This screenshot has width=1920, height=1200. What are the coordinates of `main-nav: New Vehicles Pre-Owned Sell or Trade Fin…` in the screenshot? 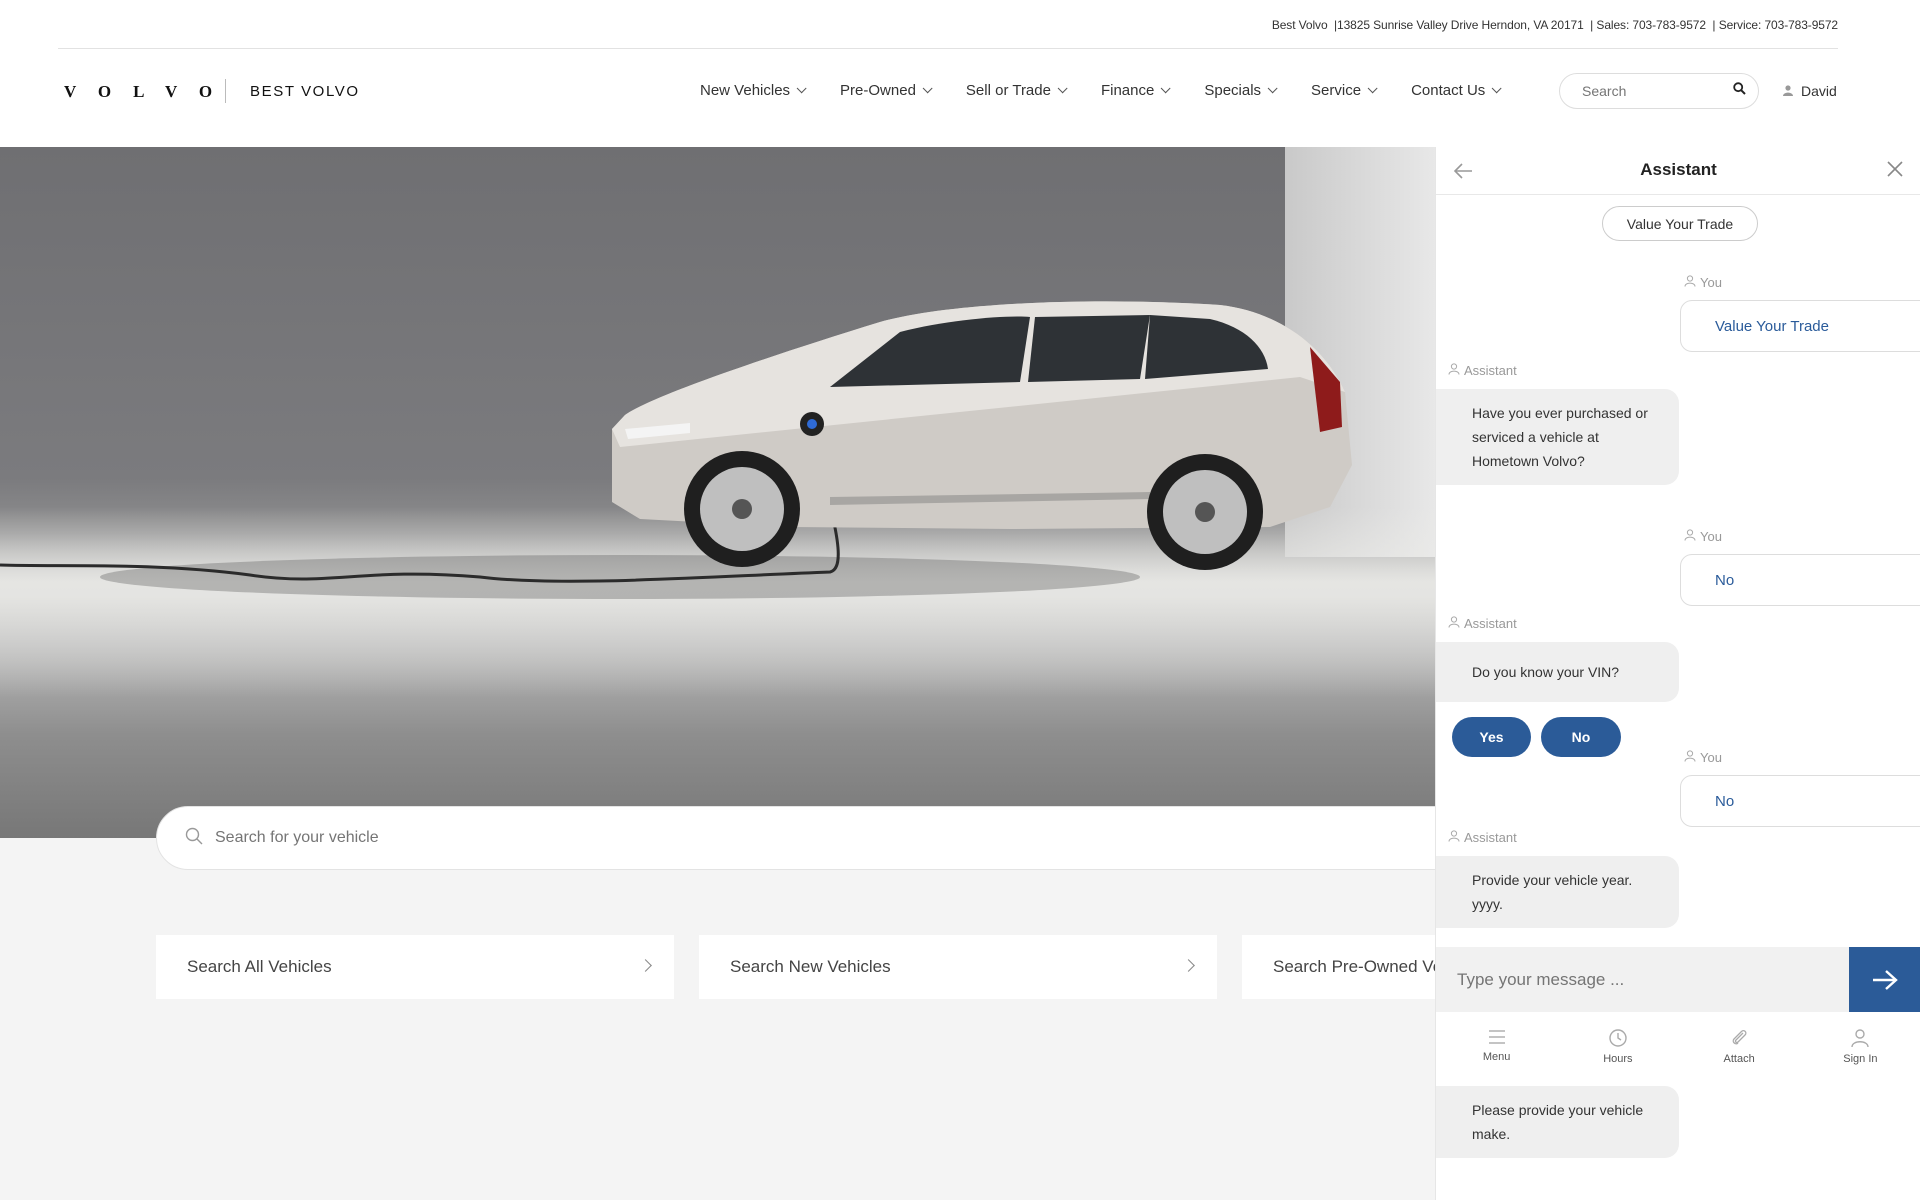 It's located at (1117, 90).